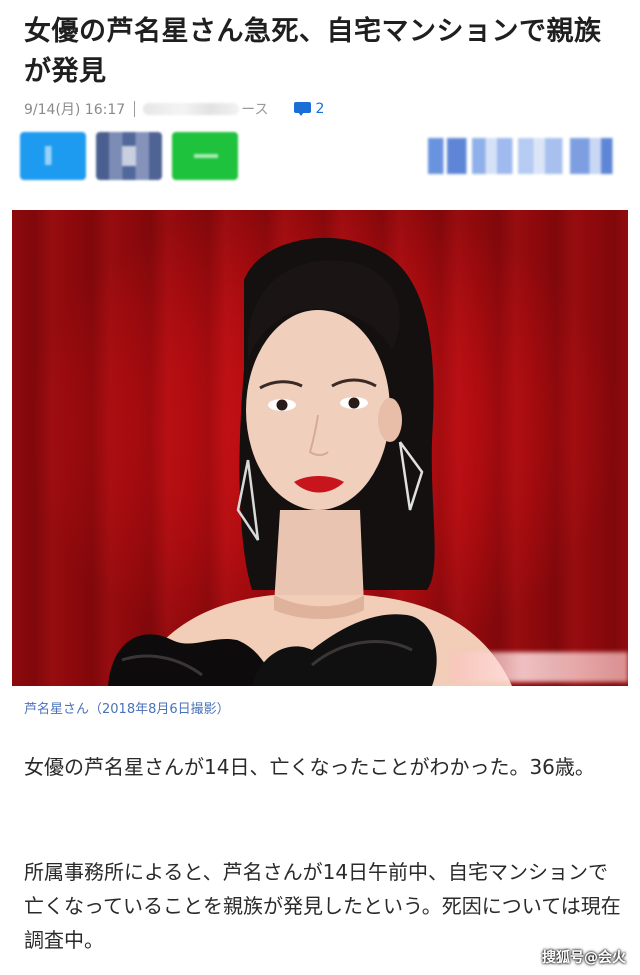 The height and width of the screenshot is (975, 640). I want to click on source-name-blurred, so click(191, 109).